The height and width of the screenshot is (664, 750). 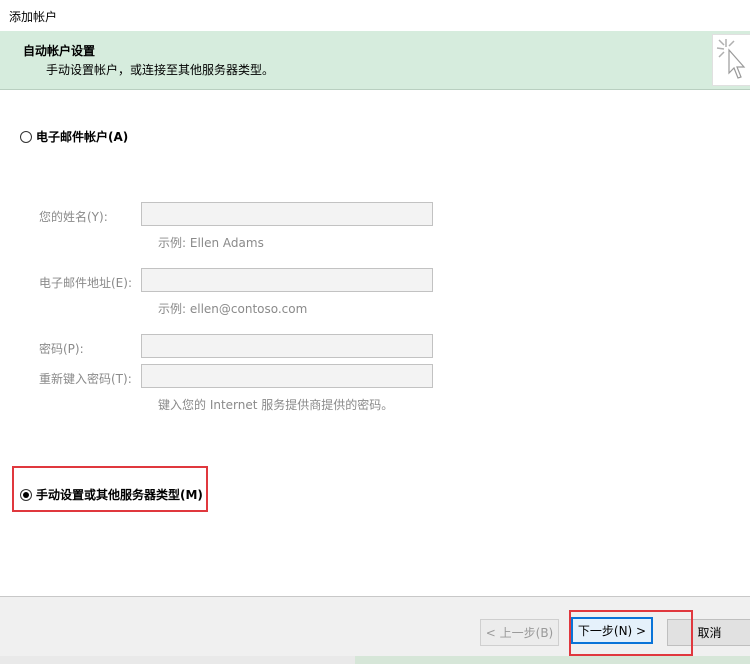 I want to click on email-label: 电子邮件地址(E):, so click(x=85, y=283).